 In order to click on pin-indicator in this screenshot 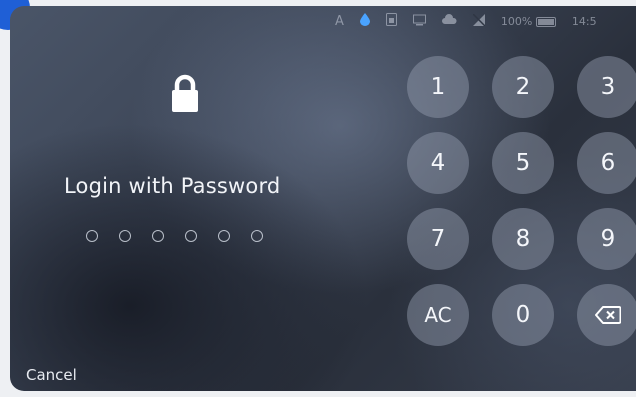, I will do `click(174, 236)`.